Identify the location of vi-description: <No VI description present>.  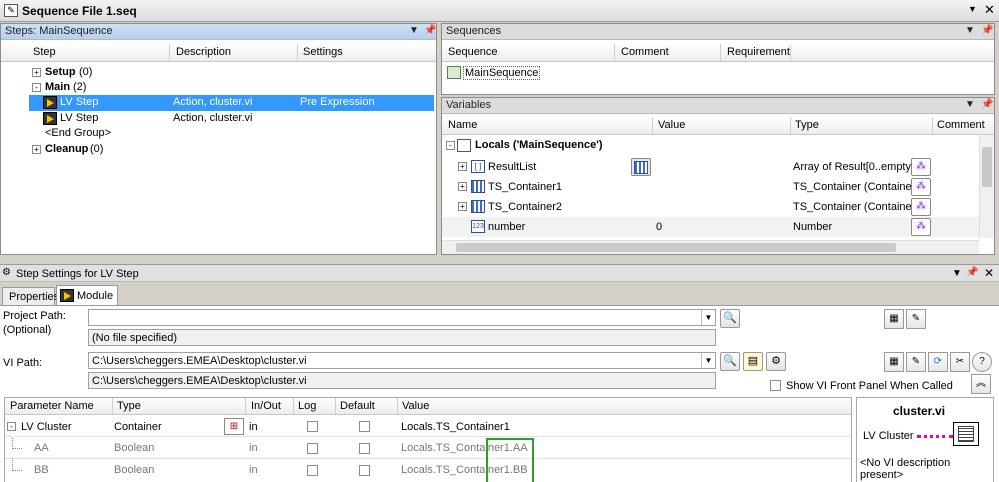
(905, 469).